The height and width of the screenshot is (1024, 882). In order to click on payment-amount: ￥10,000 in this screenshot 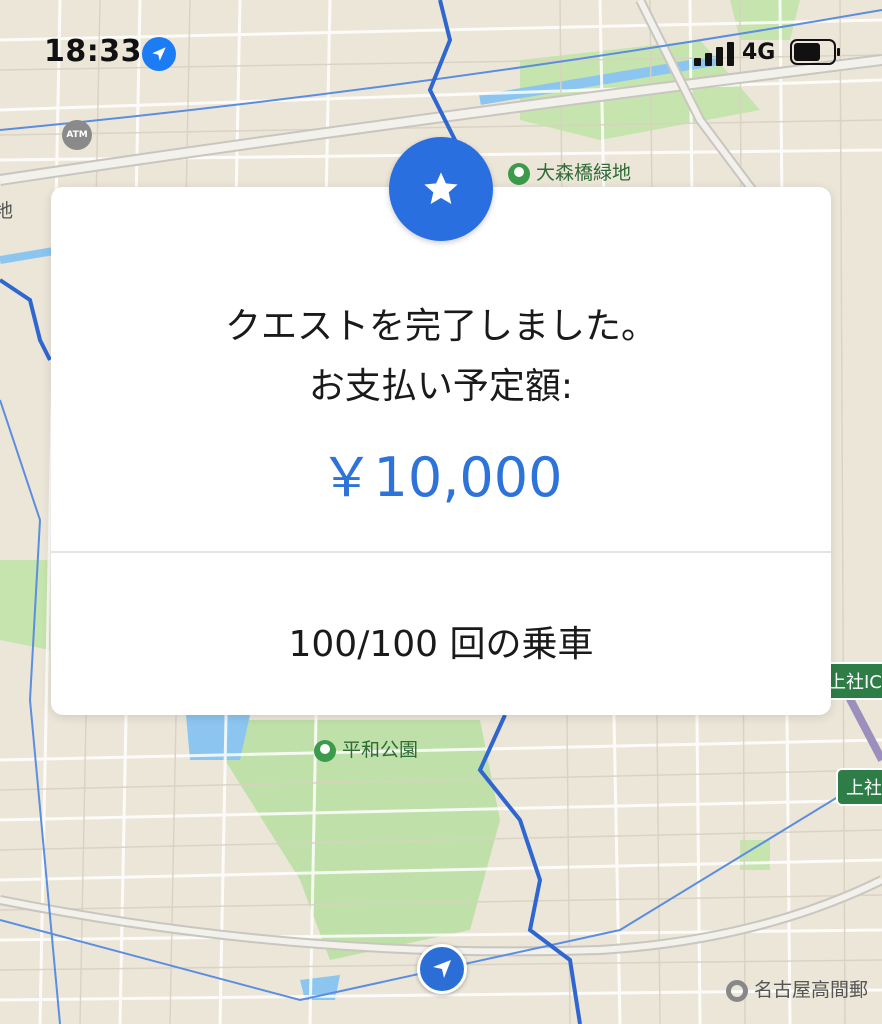, I will do `click(441, 477)`.